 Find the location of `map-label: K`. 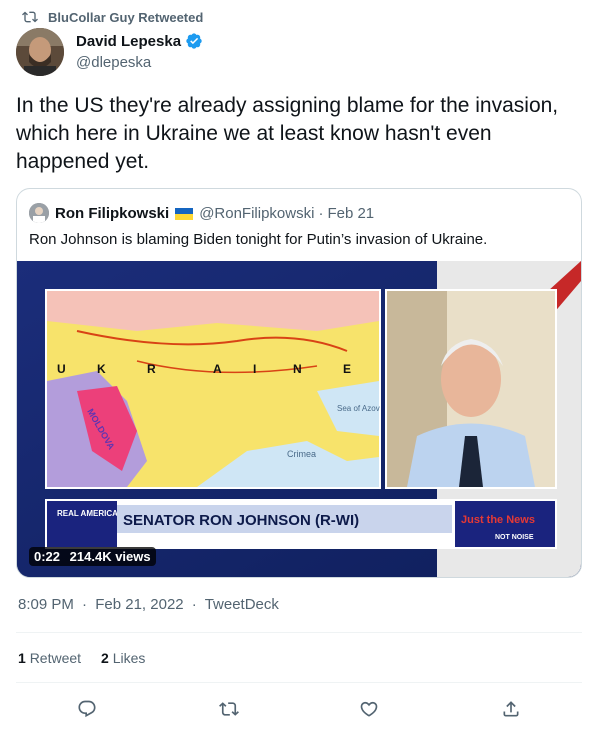

map-label: K is located at coordinates (101, 369).